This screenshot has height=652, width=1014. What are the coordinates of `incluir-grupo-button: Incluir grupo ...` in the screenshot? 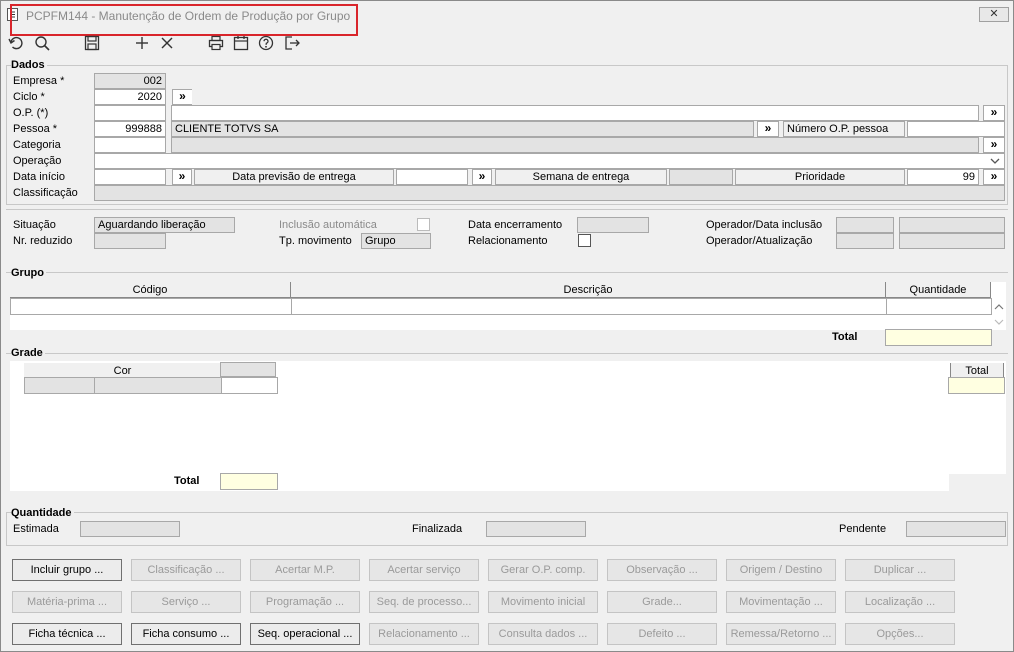 It's located at (67, 570).